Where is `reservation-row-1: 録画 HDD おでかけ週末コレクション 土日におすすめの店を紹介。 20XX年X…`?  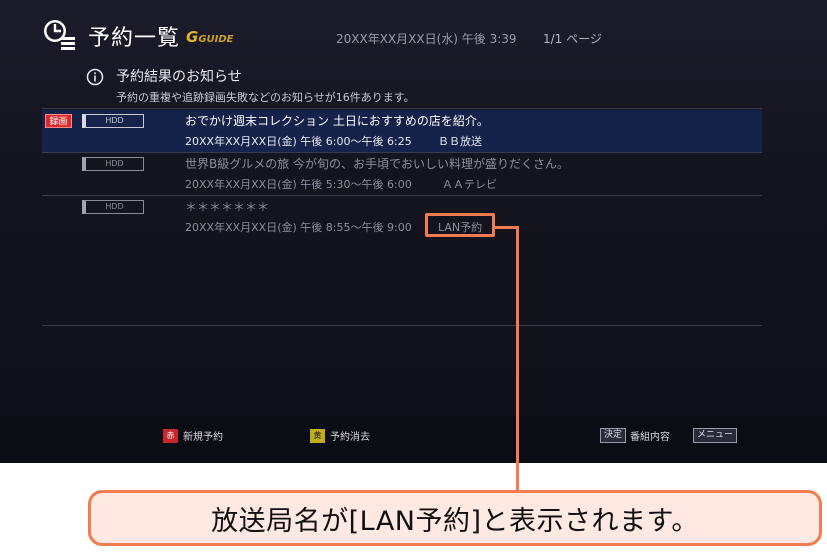
reservation-row-1: 録画 HDD おでかけ週末コレクション 土日におすすめの店を紹介。 20XX年X… is located at coordinates (402, 131).